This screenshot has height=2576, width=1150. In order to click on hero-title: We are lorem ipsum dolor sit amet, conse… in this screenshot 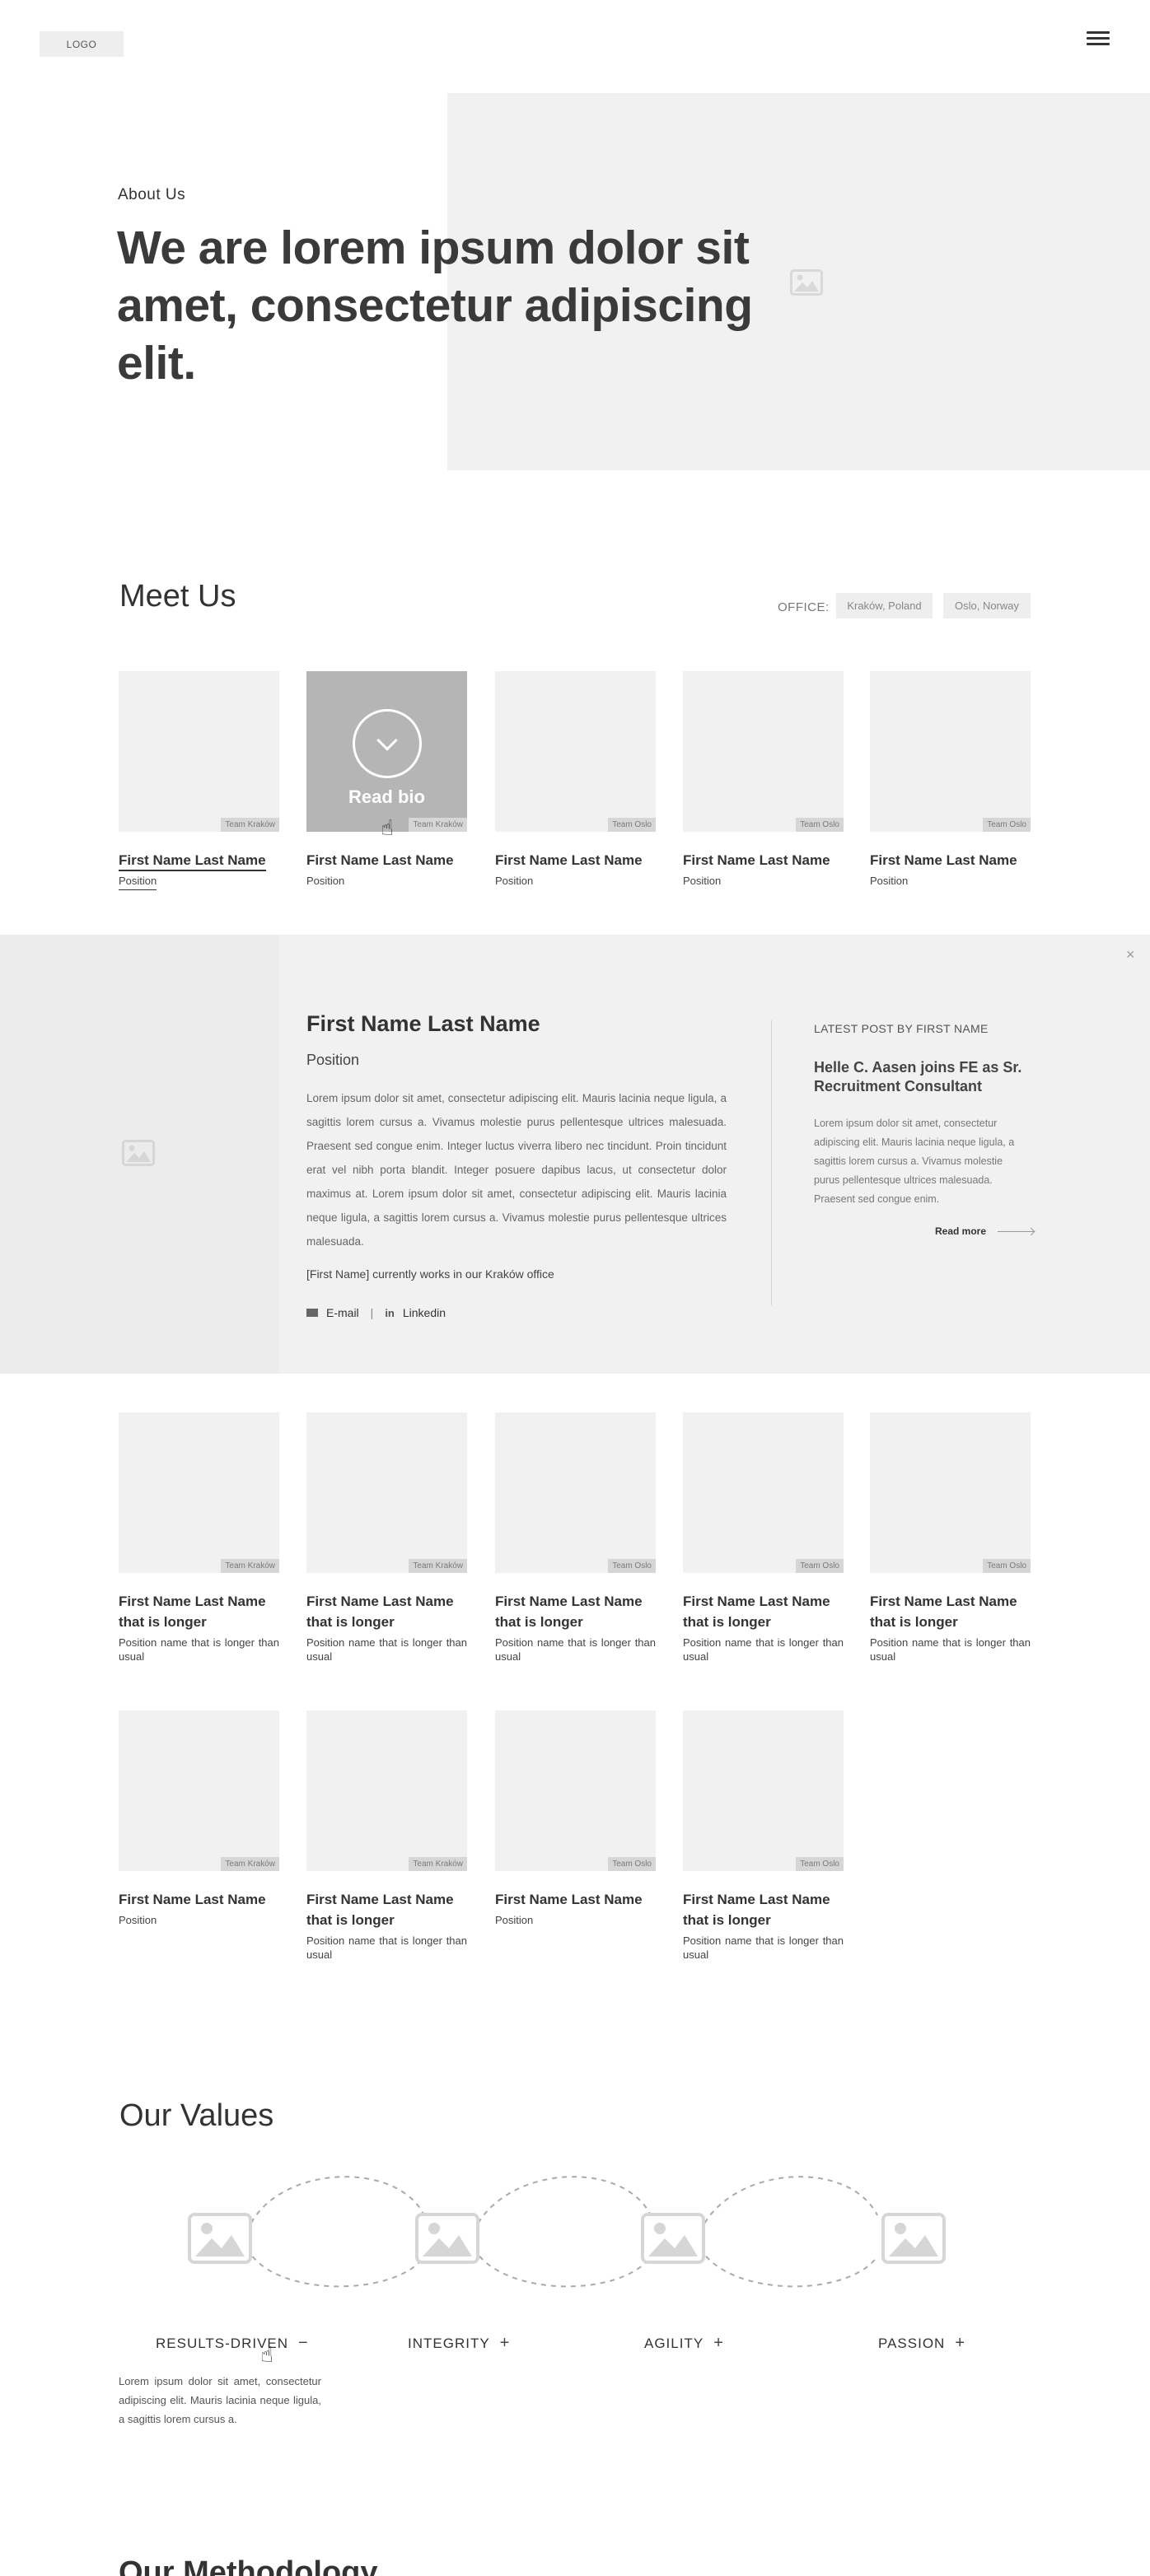, I will do `click(435, 306)`.